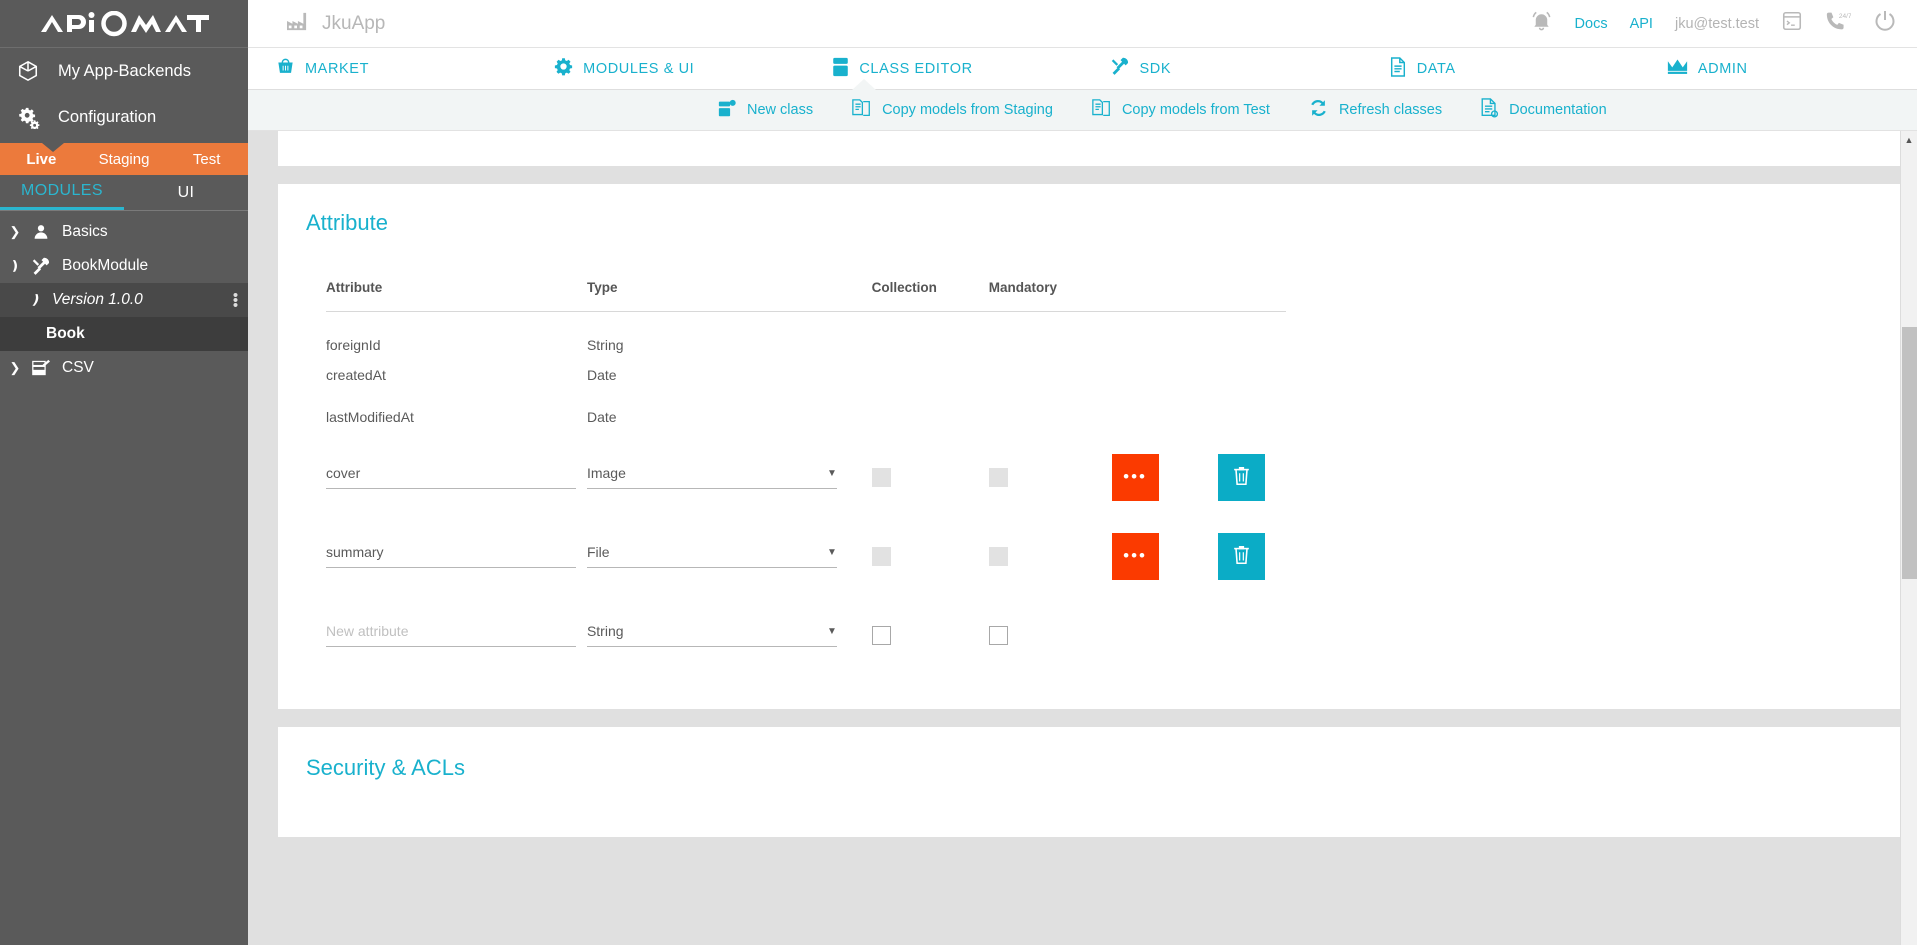 This screenshot has width=1917, height=945. Describe the element at coordinates (235, 300) in the screenshot. I see `kebab-icon: • • •` at that location.